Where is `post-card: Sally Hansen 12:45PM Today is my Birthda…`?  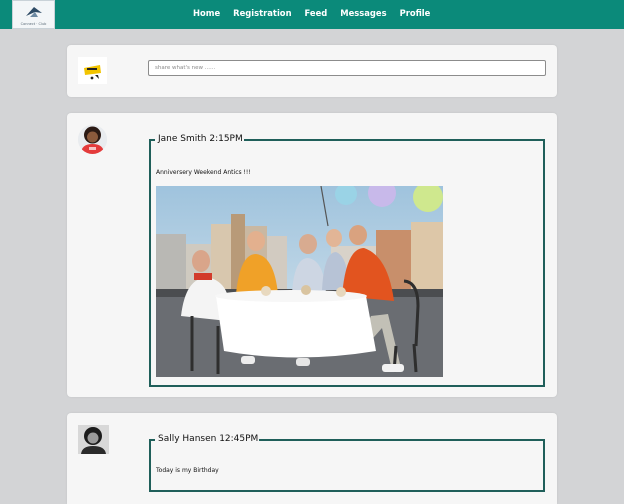 post-card: Sally Hansen 12:45PM Today is my Birthda… is located at coordinates (312, 458).